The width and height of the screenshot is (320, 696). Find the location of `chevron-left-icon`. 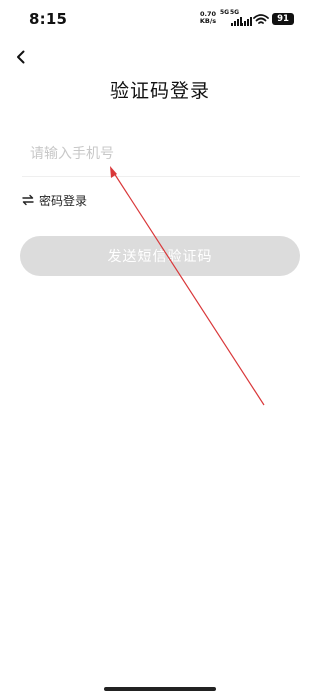

chevron-left-icon is located at coordinates (21, 57).